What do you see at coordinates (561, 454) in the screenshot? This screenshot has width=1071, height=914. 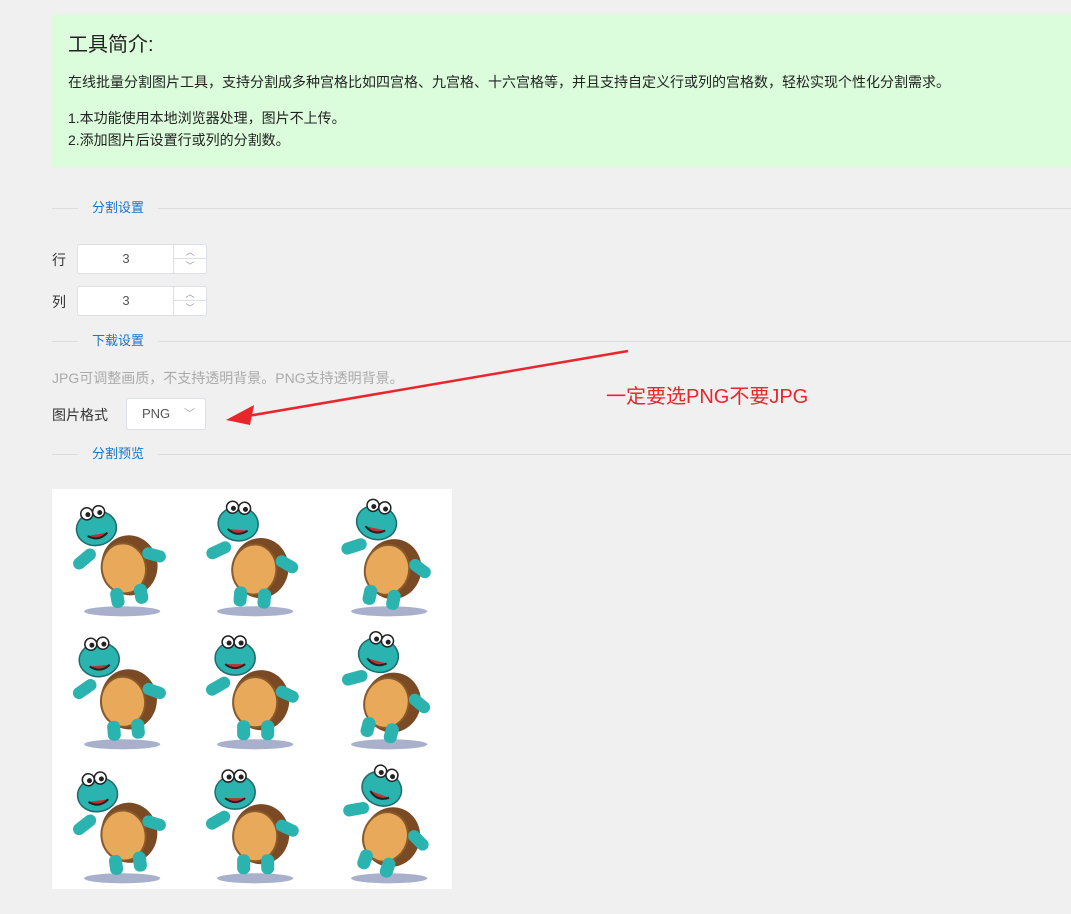 I see `preview-divider: 分割预览` at bounding box center [561, 454].